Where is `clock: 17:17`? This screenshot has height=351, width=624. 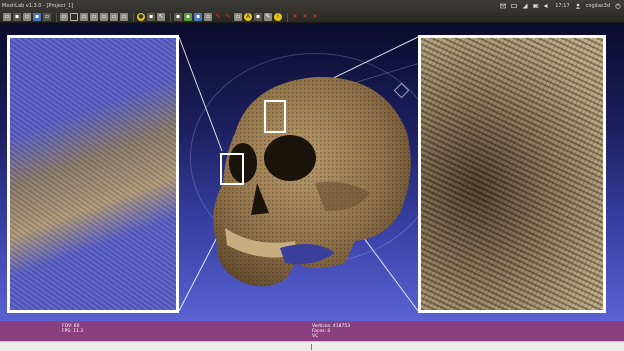
clock: 17:17 is located at coordinates (562, 6).